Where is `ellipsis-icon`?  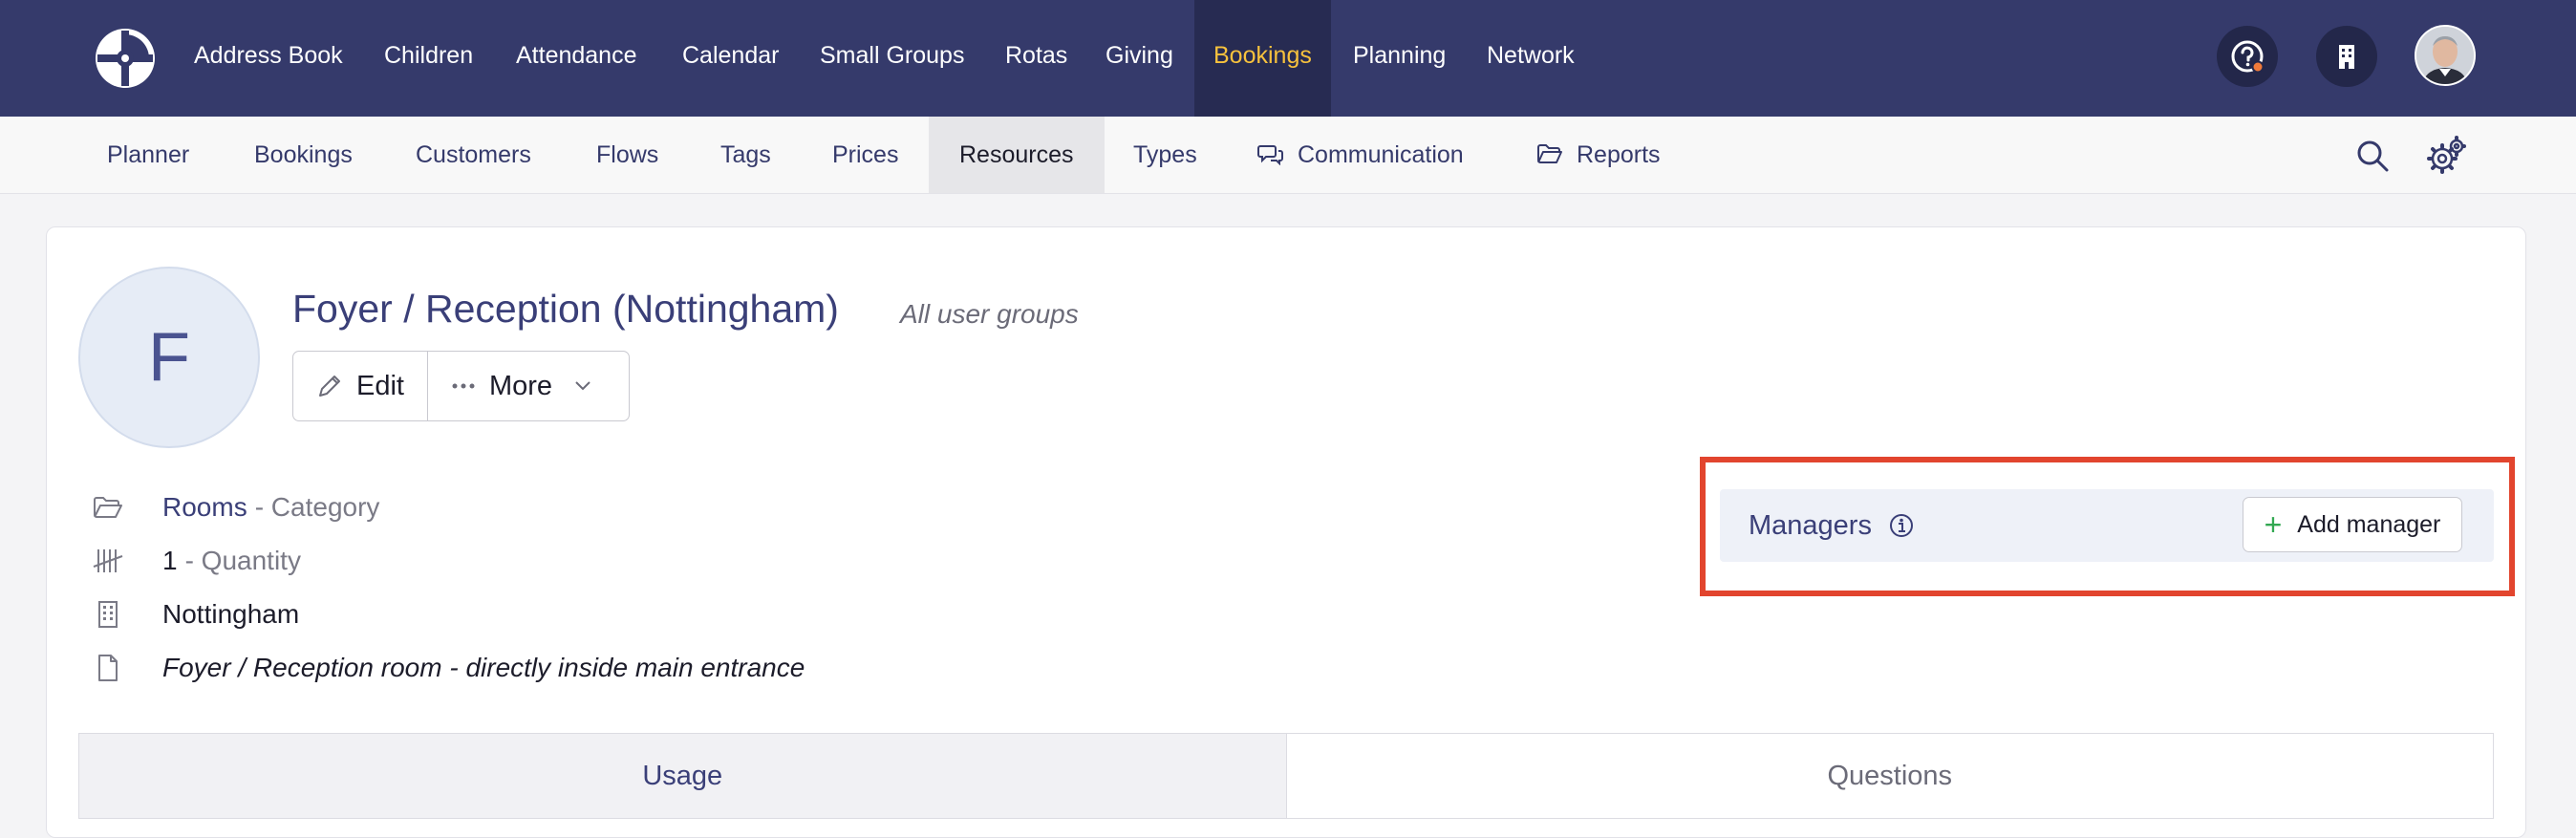
ellipsis-icon is located at coordinates (463, 386).